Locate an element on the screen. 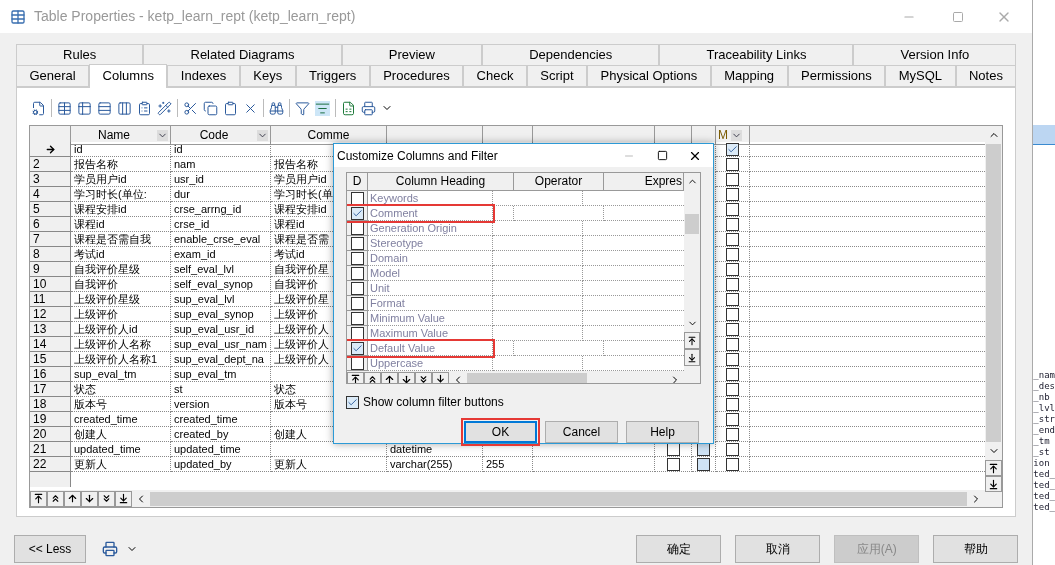 This screenshot has height=565, width=1055. row-header: 19 is located at coordinates (50, 419).